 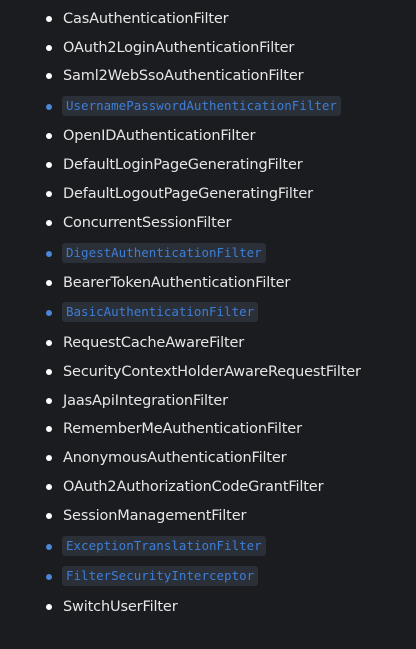 I want to click on list-item: Saml2WebSsoAuthenticationFilter, so click(x=208, y=76).